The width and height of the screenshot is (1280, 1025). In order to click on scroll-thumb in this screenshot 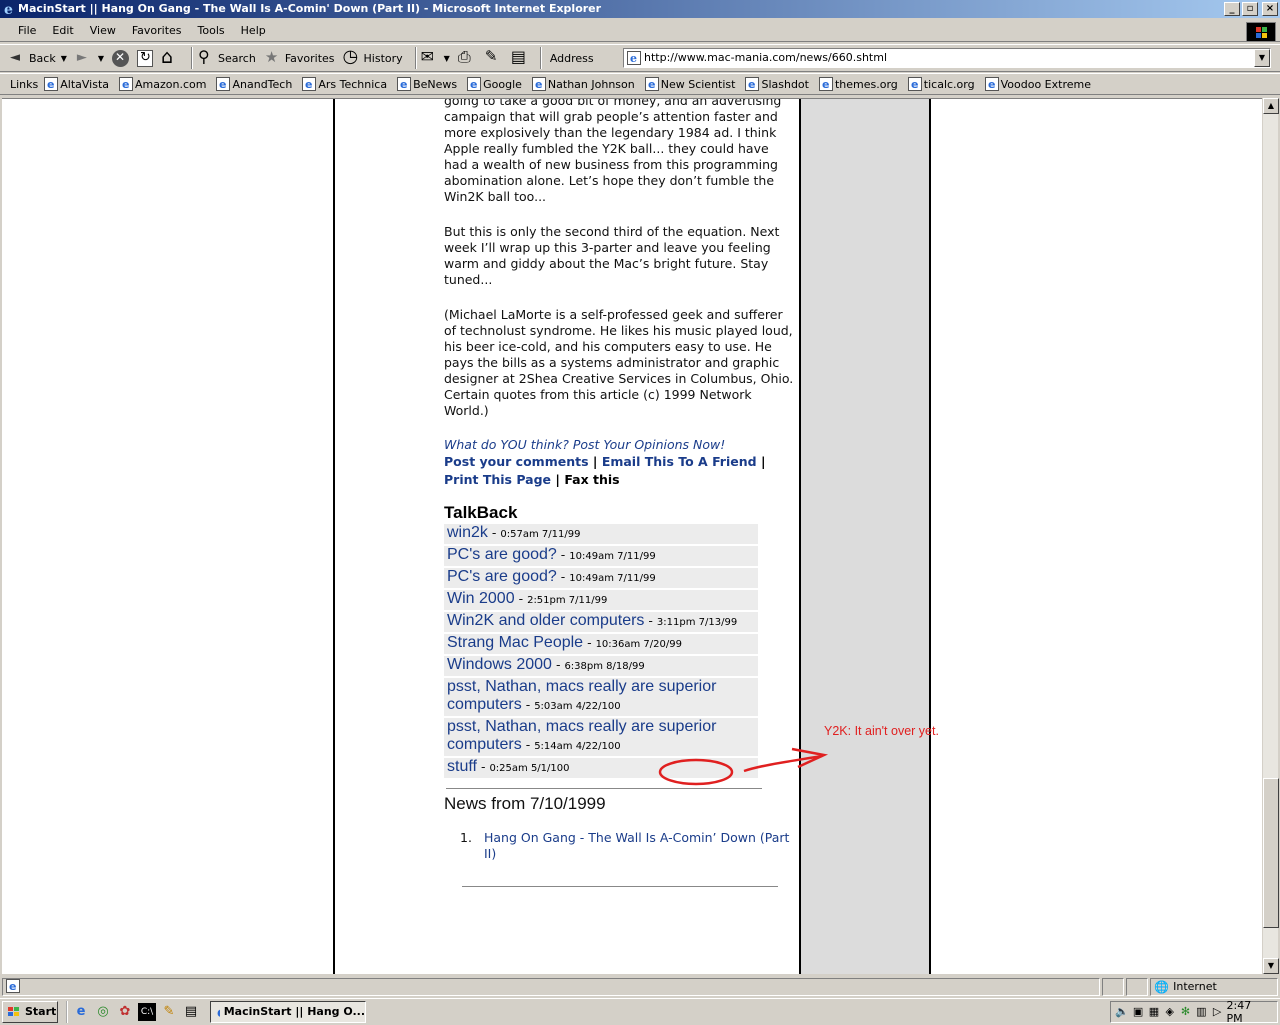, I will do `click(1271, 853)`.